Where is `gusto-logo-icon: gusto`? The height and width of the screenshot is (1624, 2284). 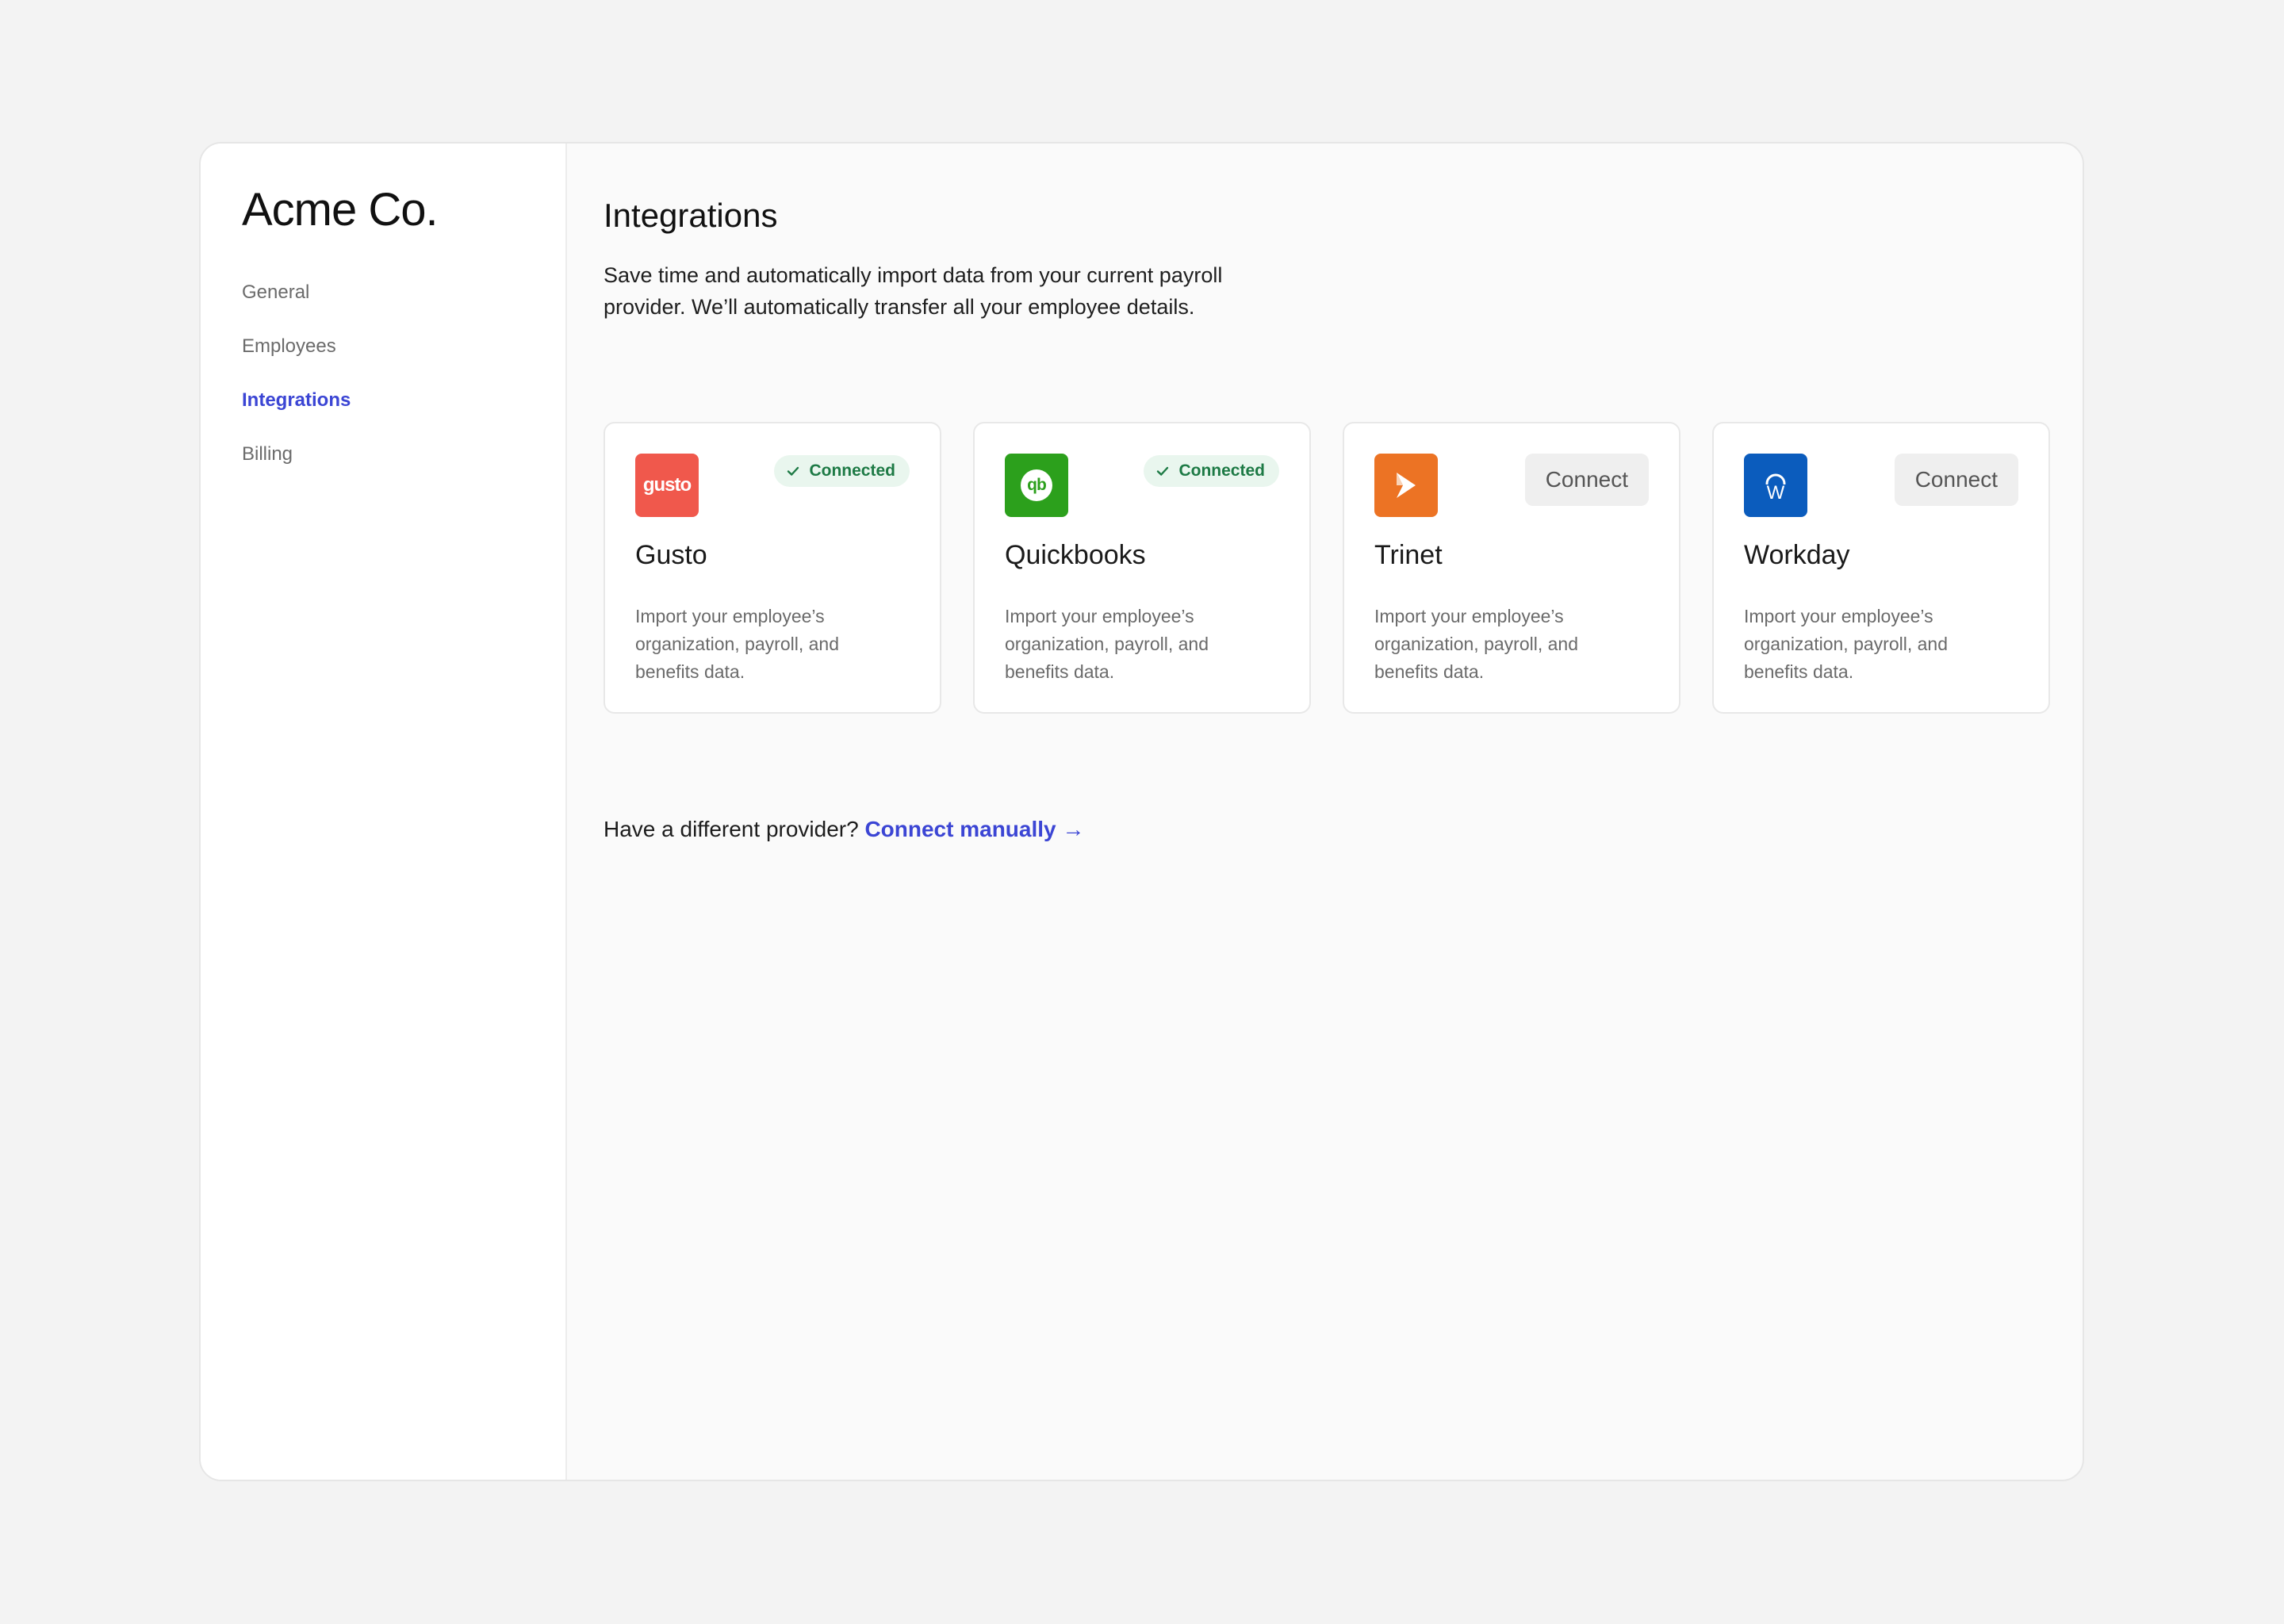 gusto-logo-icon: gusto is located at coordinates (667, 485).